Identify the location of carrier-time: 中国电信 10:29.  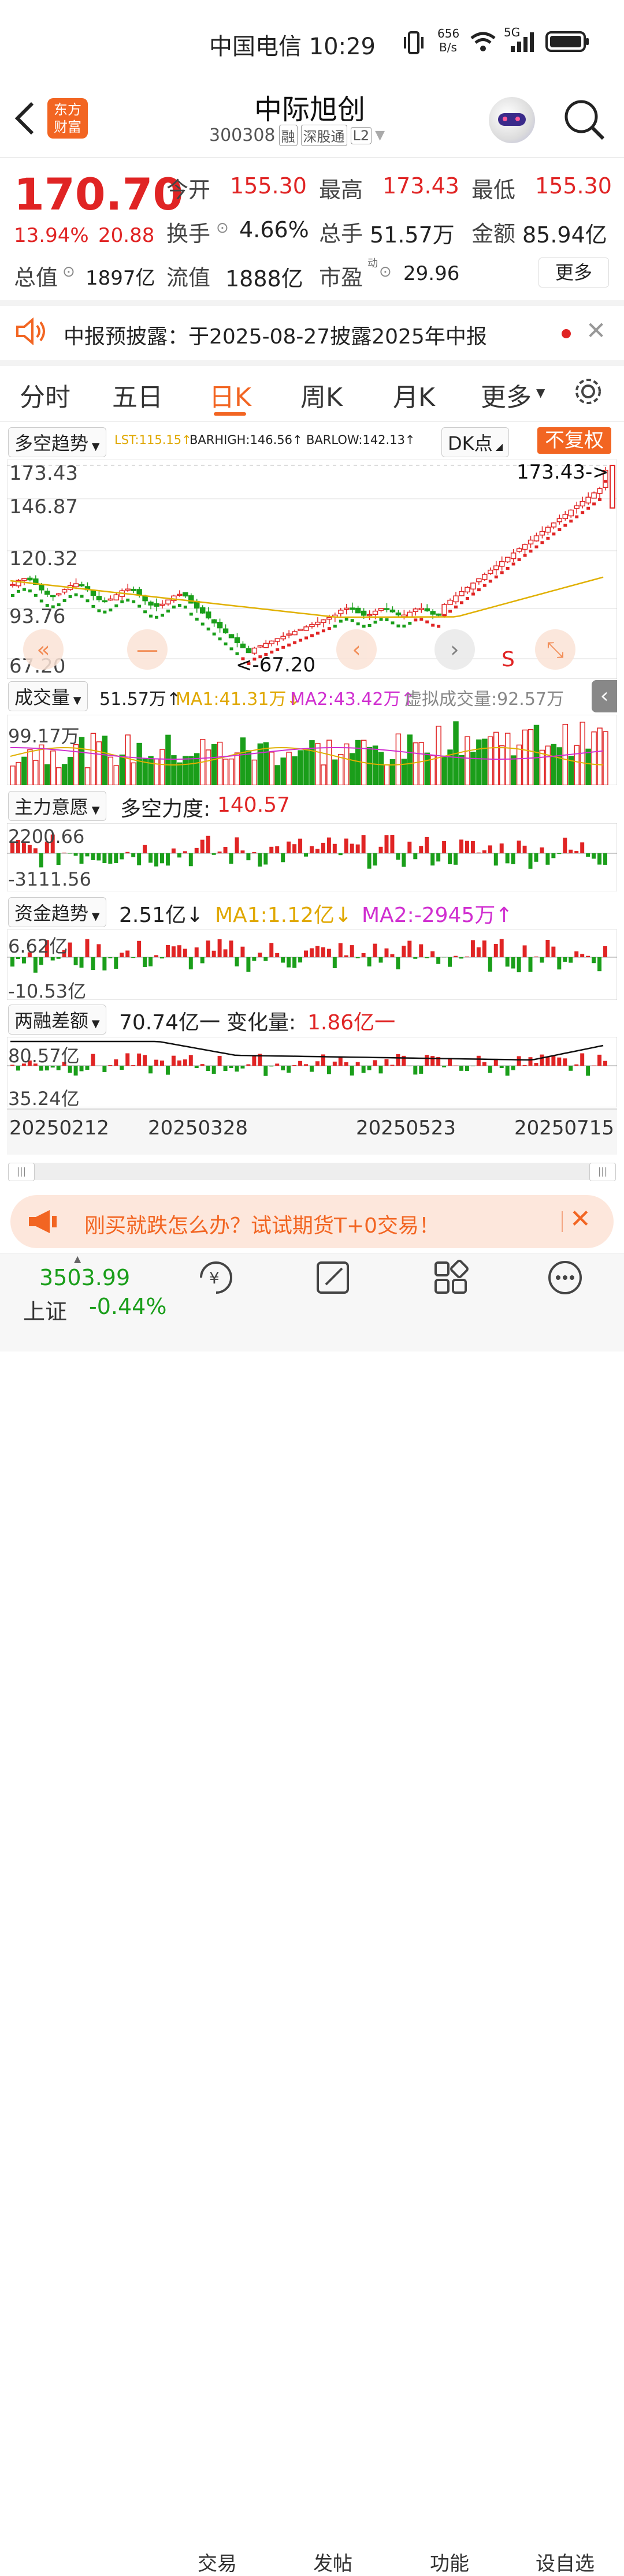
(292, 44).